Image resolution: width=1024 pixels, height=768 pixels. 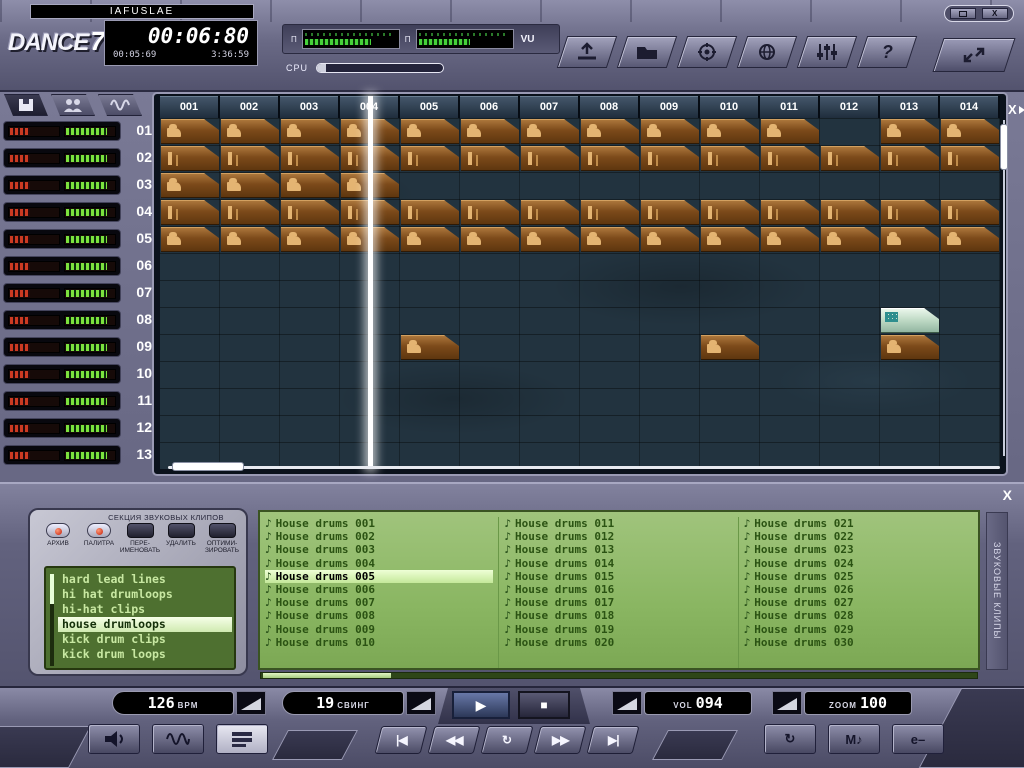 What do you see at coordinates (587, 52) in the screenshot?
I see `import-export-button` at bounding box center [587, 52].